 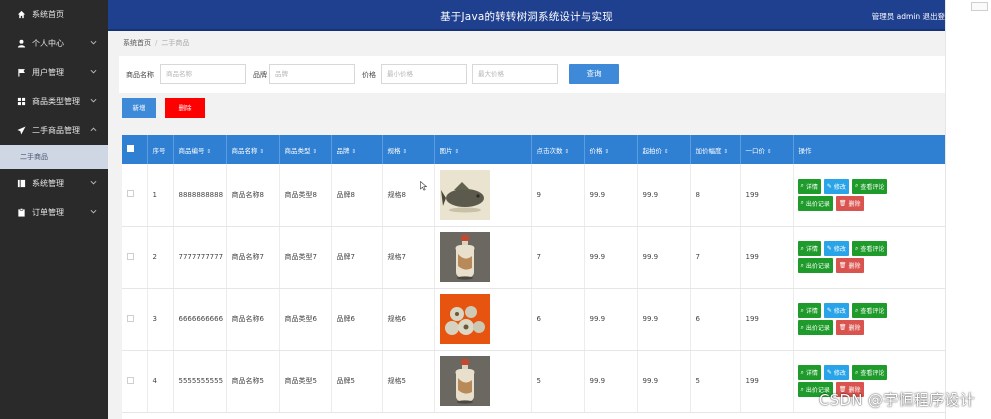 I want to click on chevron-down-icon, so click(x=93, y=100).